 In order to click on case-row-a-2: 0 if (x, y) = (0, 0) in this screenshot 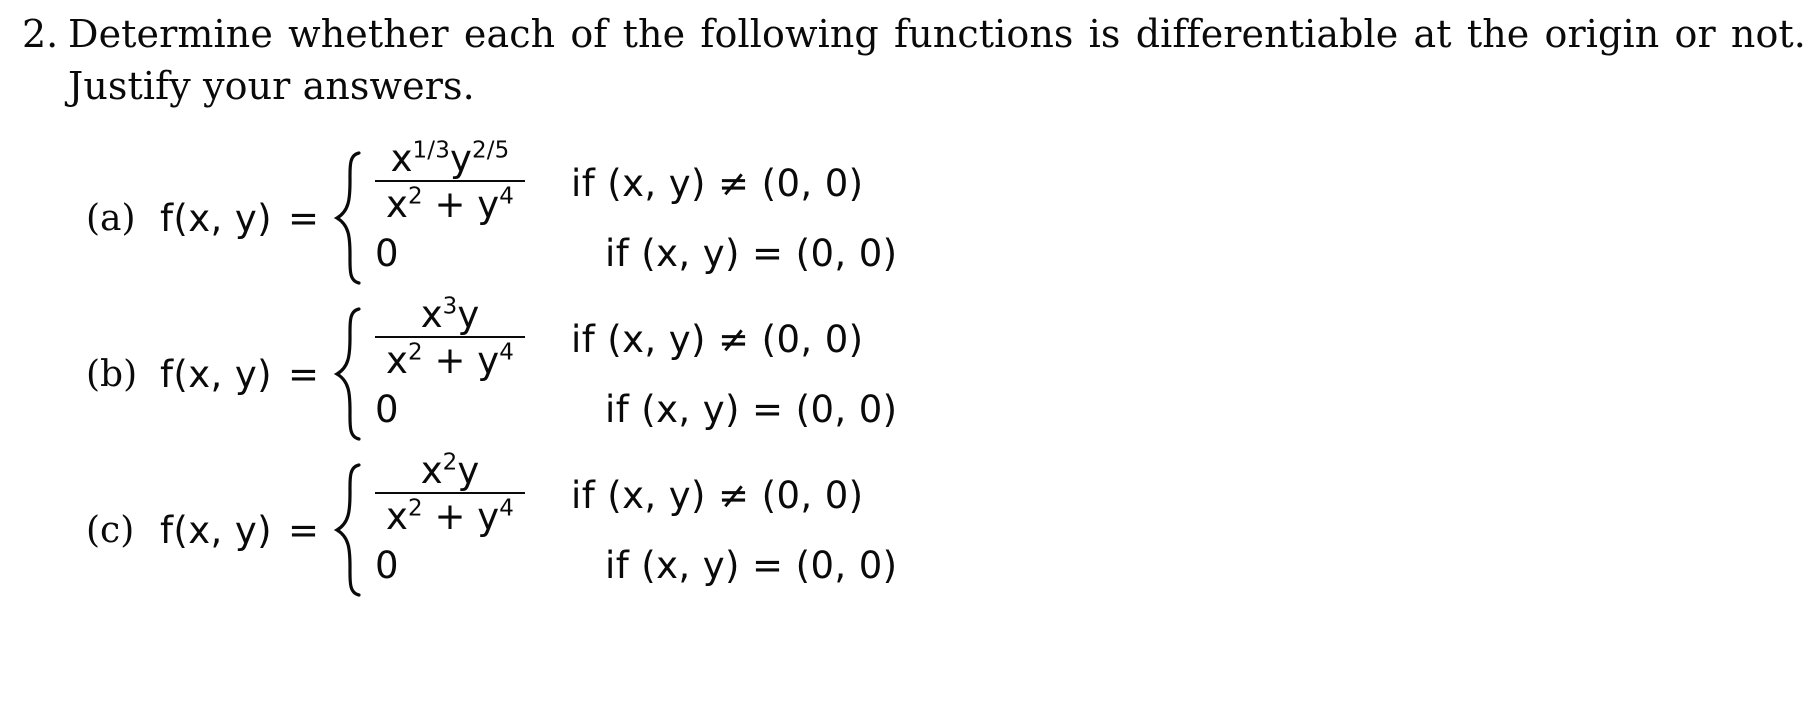, I will do `click(780, 253)`.